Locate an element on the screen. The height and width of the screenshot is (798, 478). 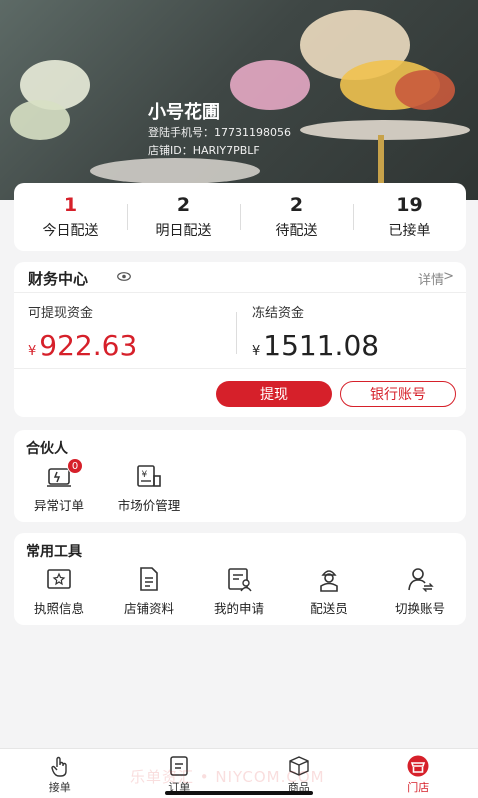
item-label: 我的申请 is located at coordinates (238, 608).